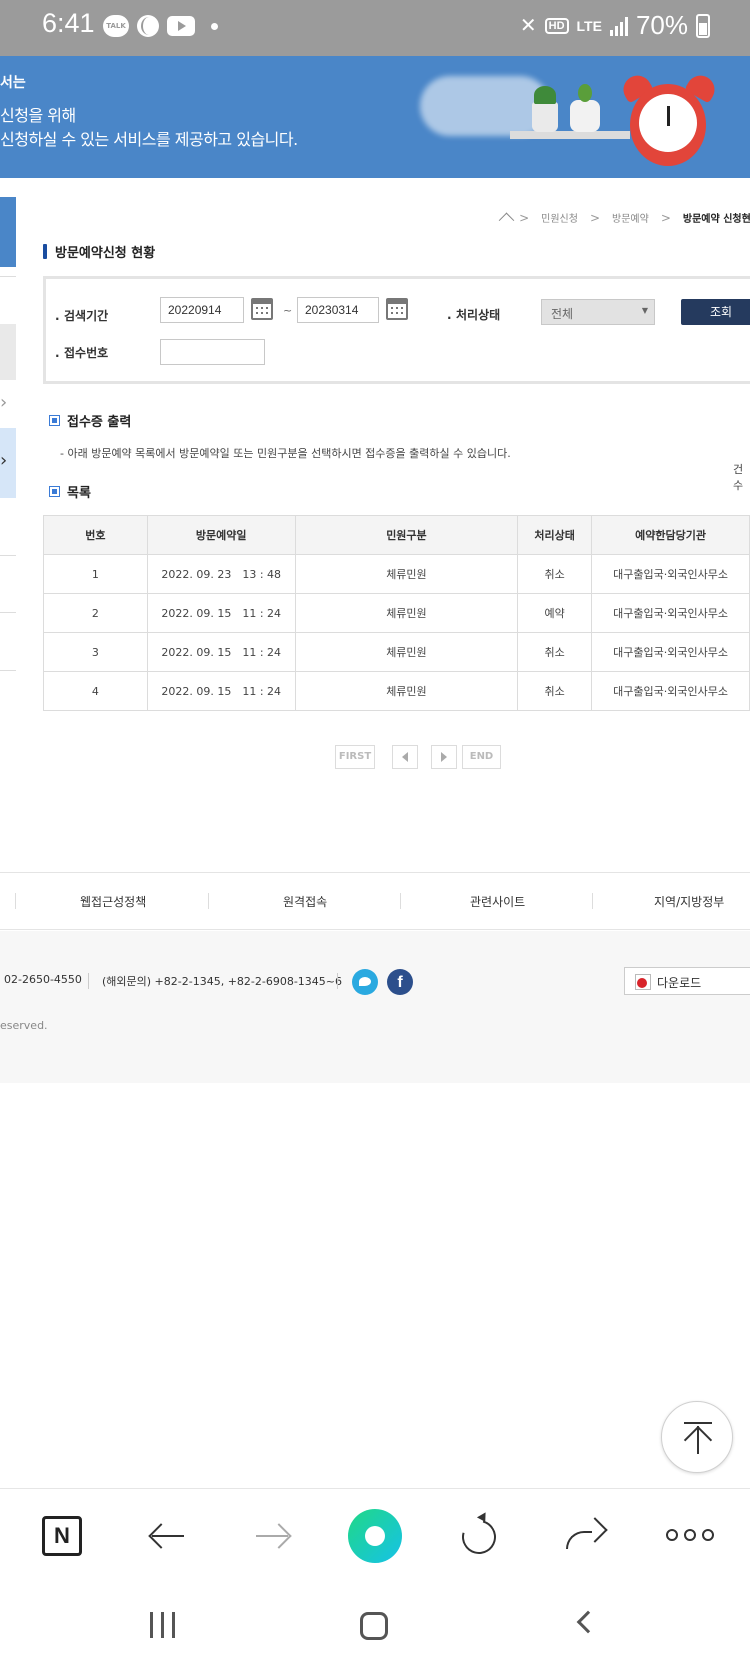 This screenshot has height=1667, width=750. I want to click on search-button: 조회, so click(715, 312).